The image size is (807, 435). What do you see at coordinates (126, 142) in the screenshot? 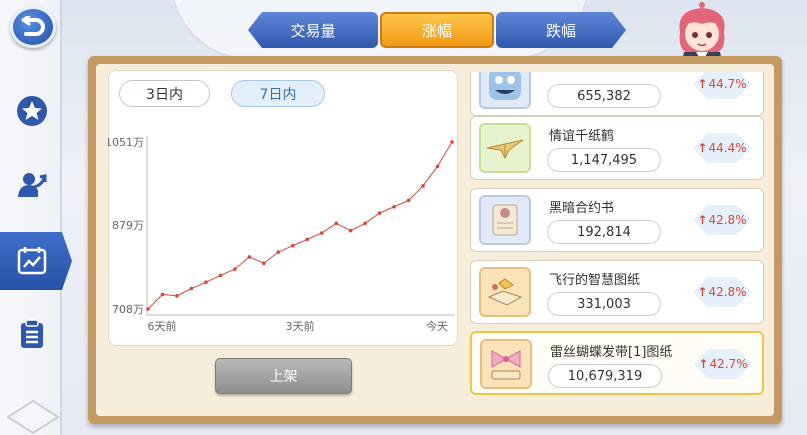
I see `y-tick-label: 1051万` at bounding box center [126, 142].